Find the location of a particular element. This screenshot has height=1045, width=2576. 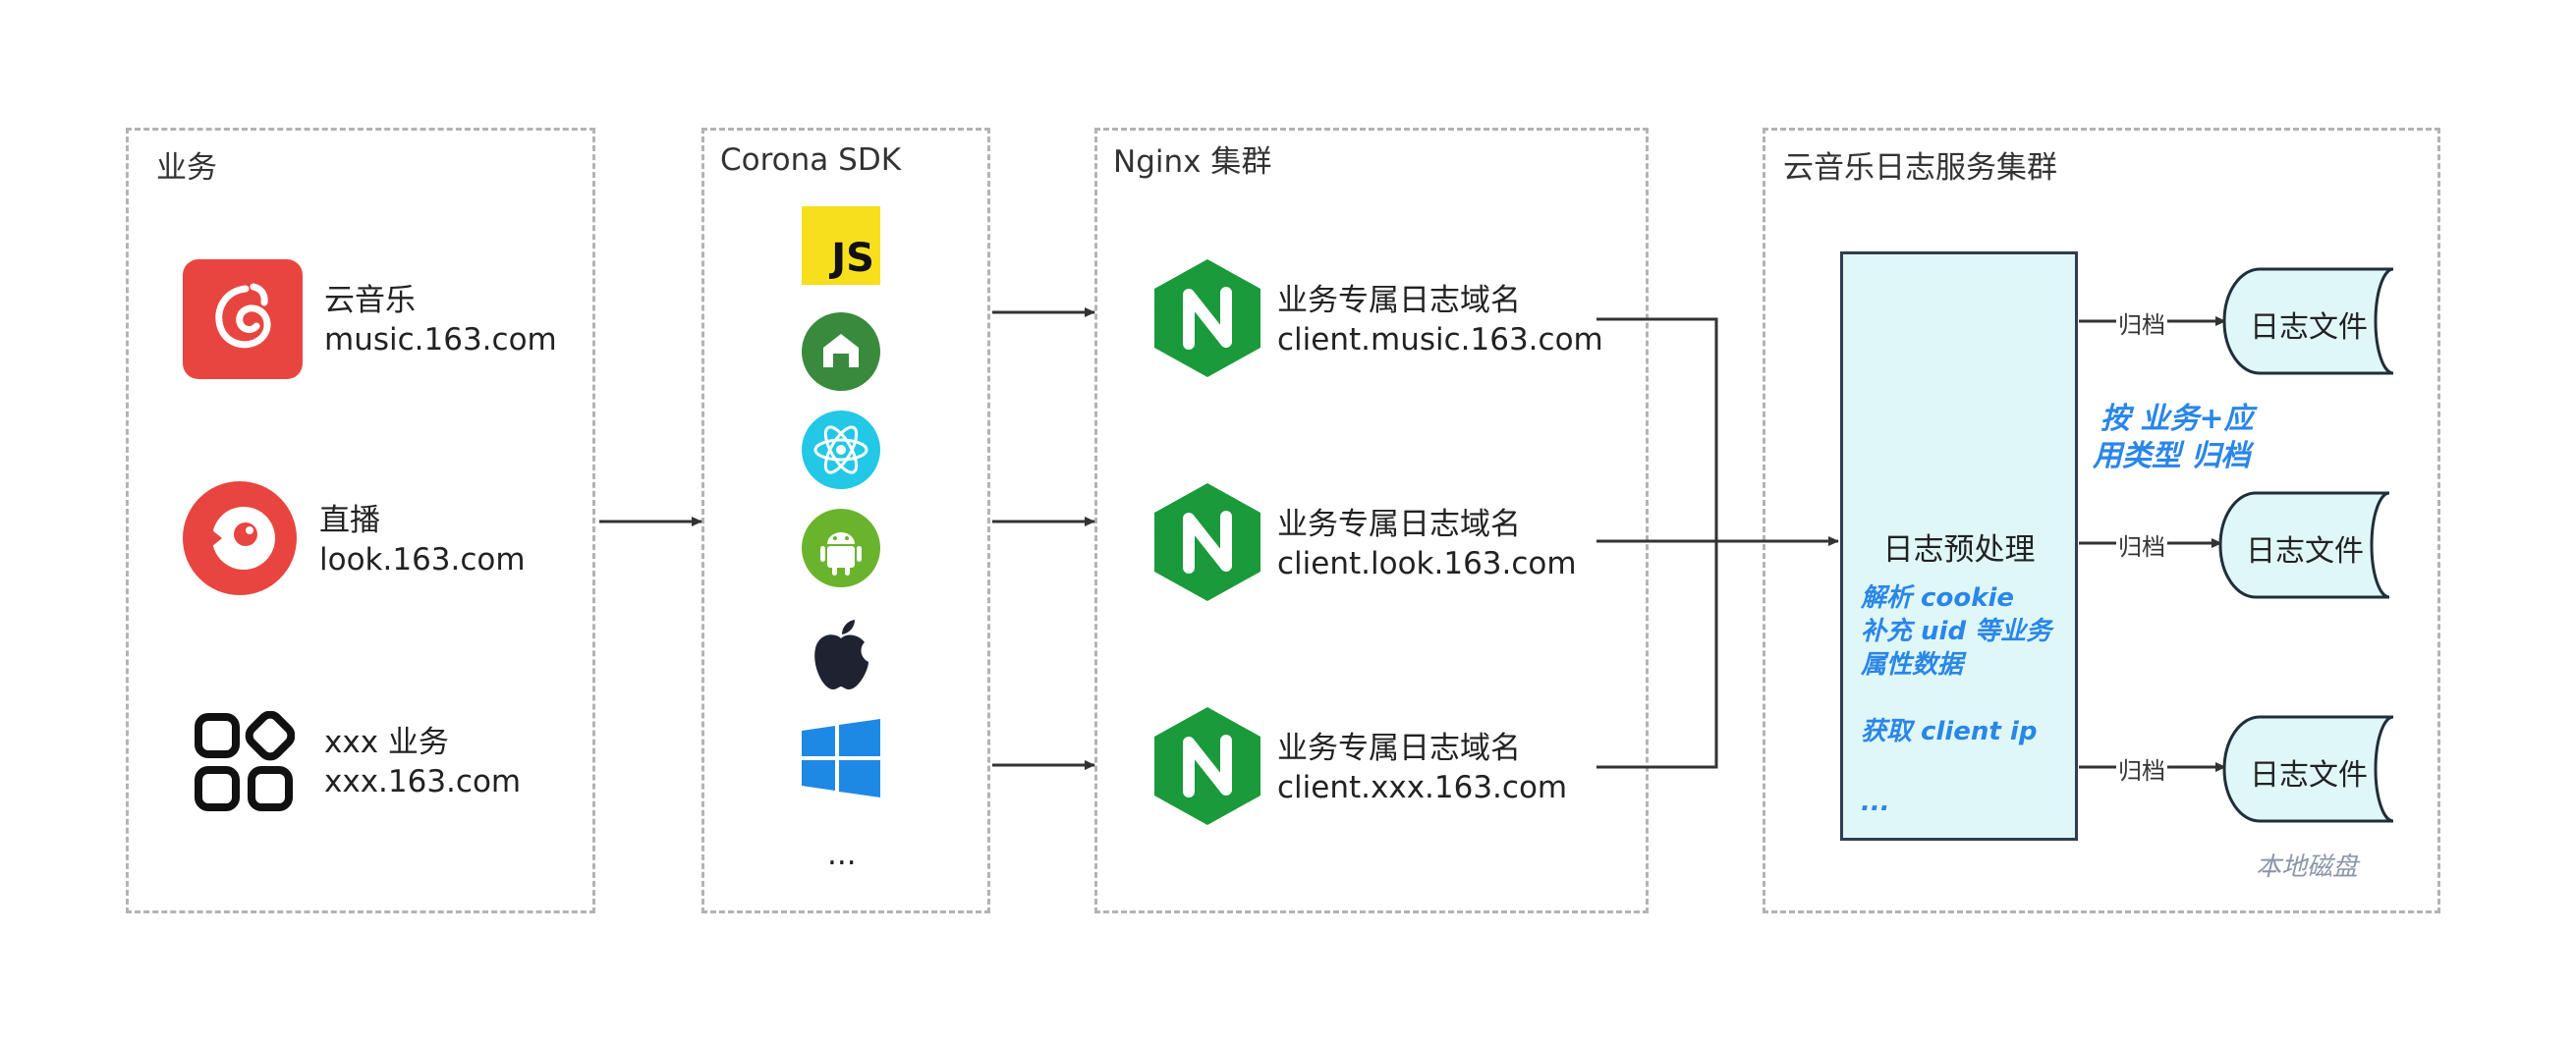

log-file-label-3: 日志文件 is located at coordinates (2309, 775).